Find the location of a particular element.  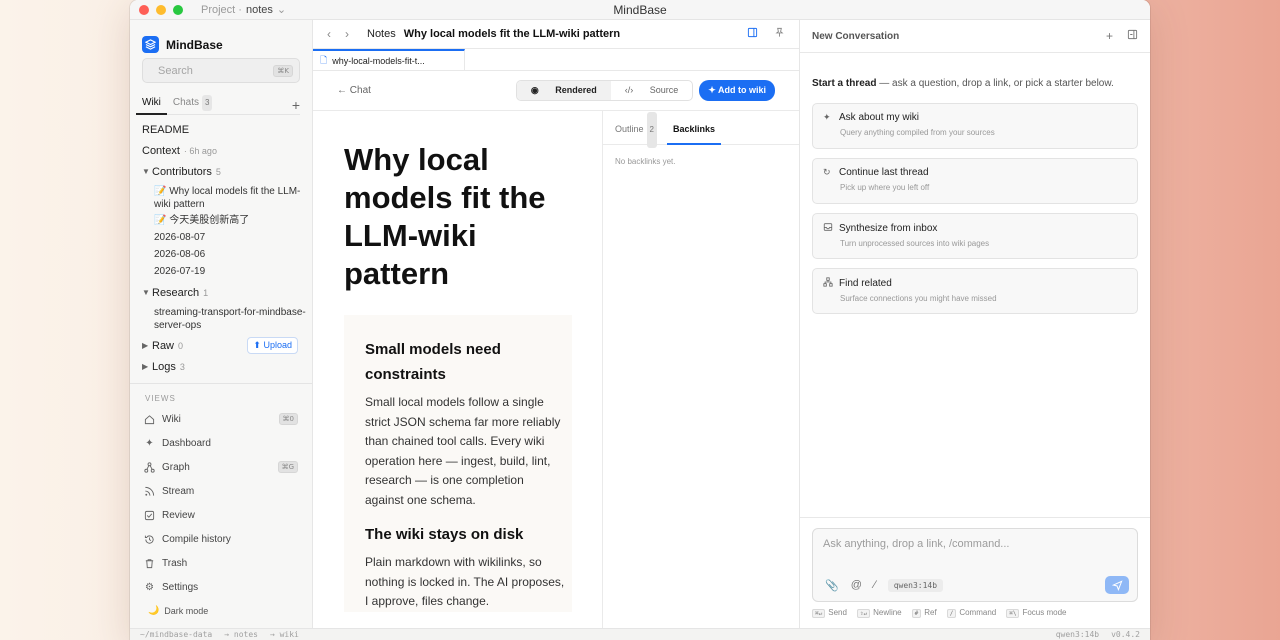

back-button: ‹ is located at coordinates (329, 34).